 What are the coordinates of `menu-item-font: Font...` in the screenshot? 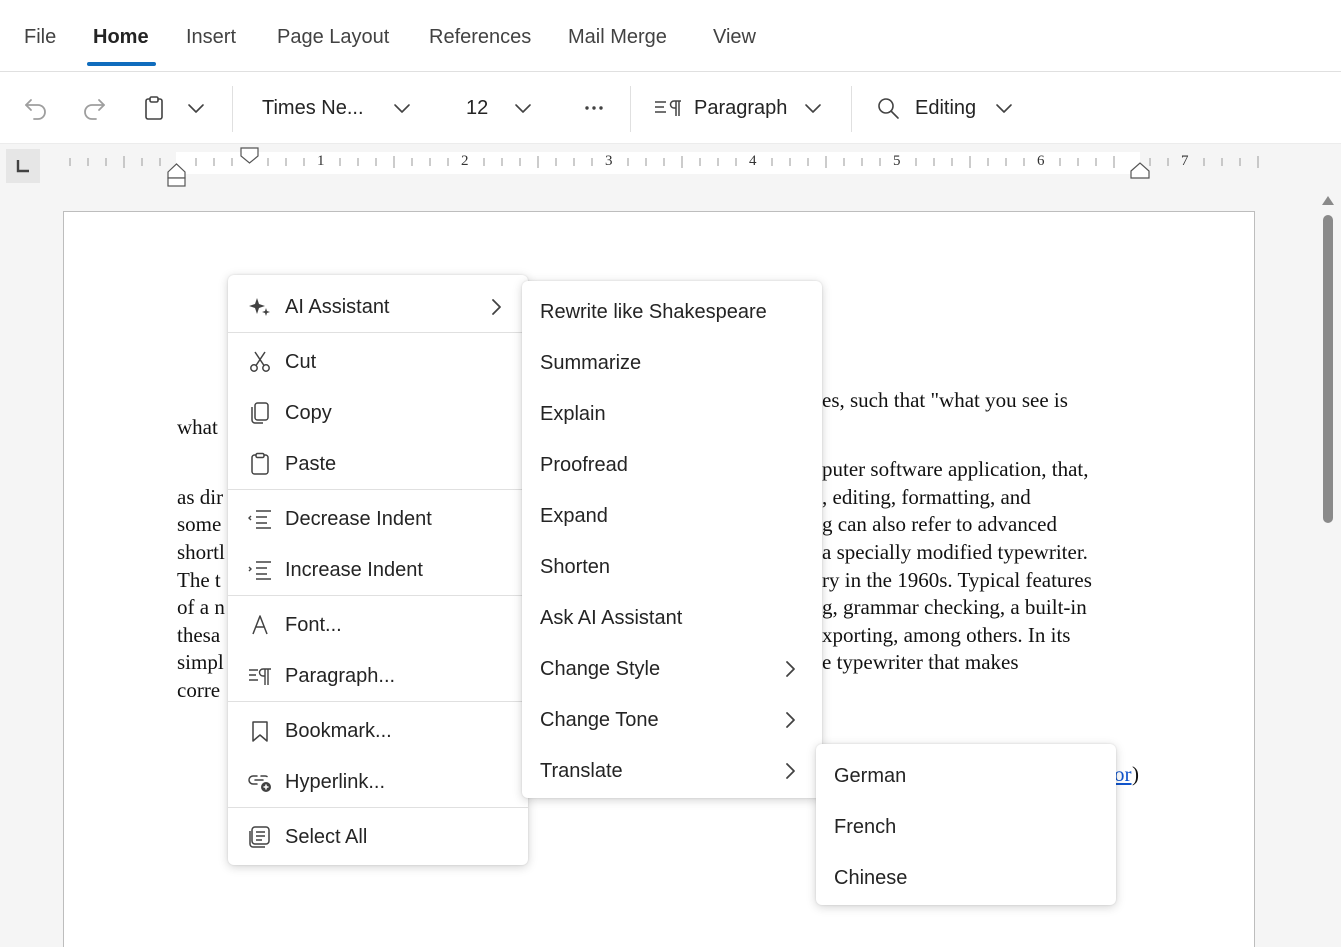 It's located at (378, 625).